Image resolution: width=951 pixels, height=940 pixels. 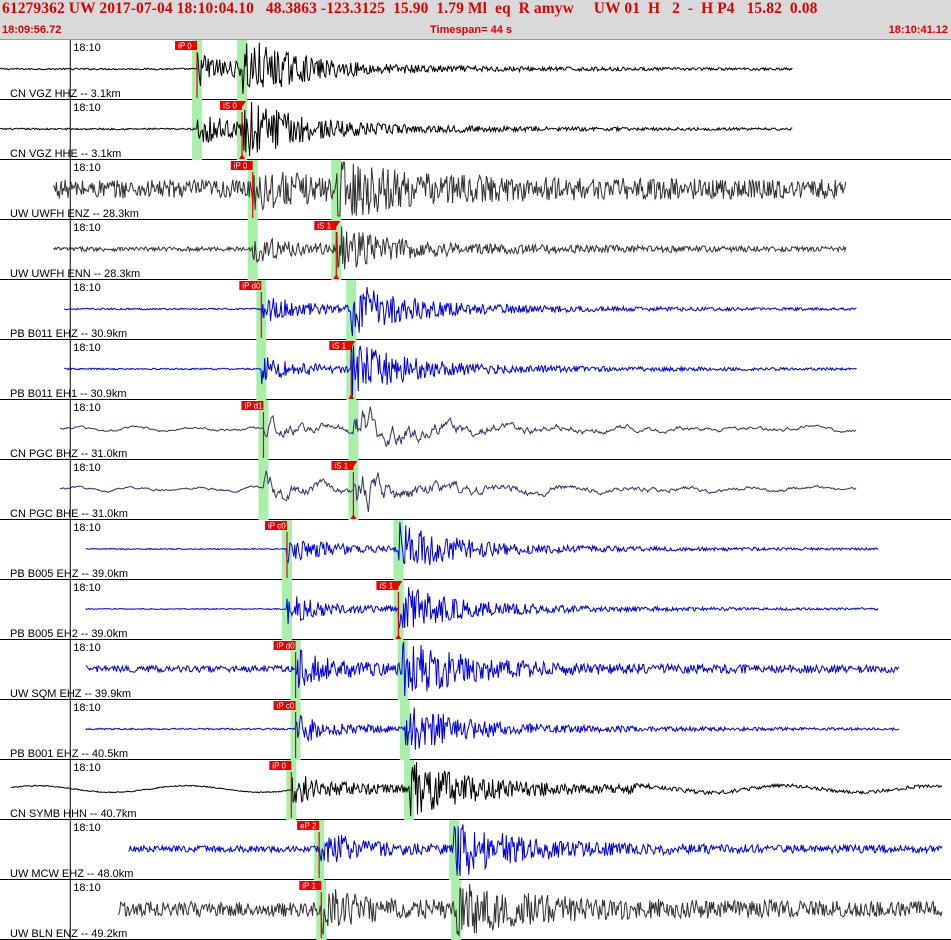 What do you see at coordinates (71, 874) in the screenshot?
I see `trace-station-label: UW MCW EHZ -- 48.0km` at bounding box center [71, 874].